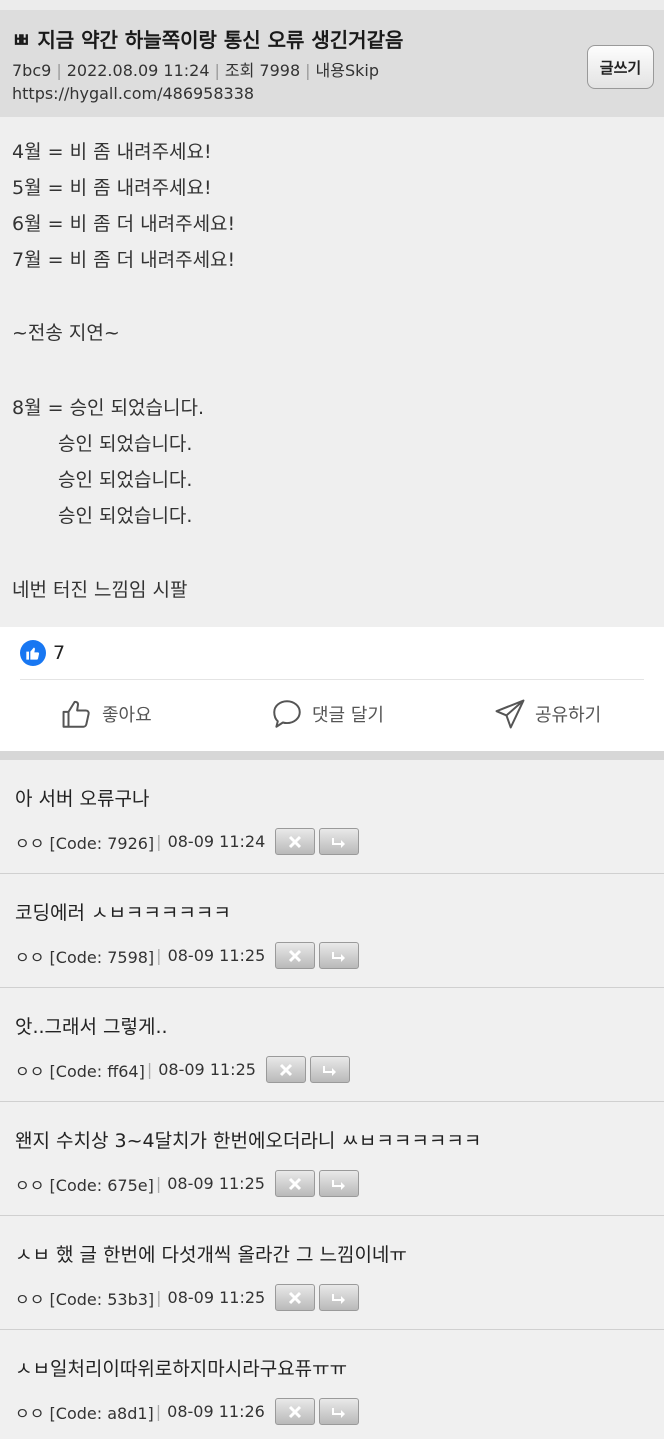  Describe the element at coordinates (59, 653) in the screenshot. I see `like-count-number: 7` at that location.